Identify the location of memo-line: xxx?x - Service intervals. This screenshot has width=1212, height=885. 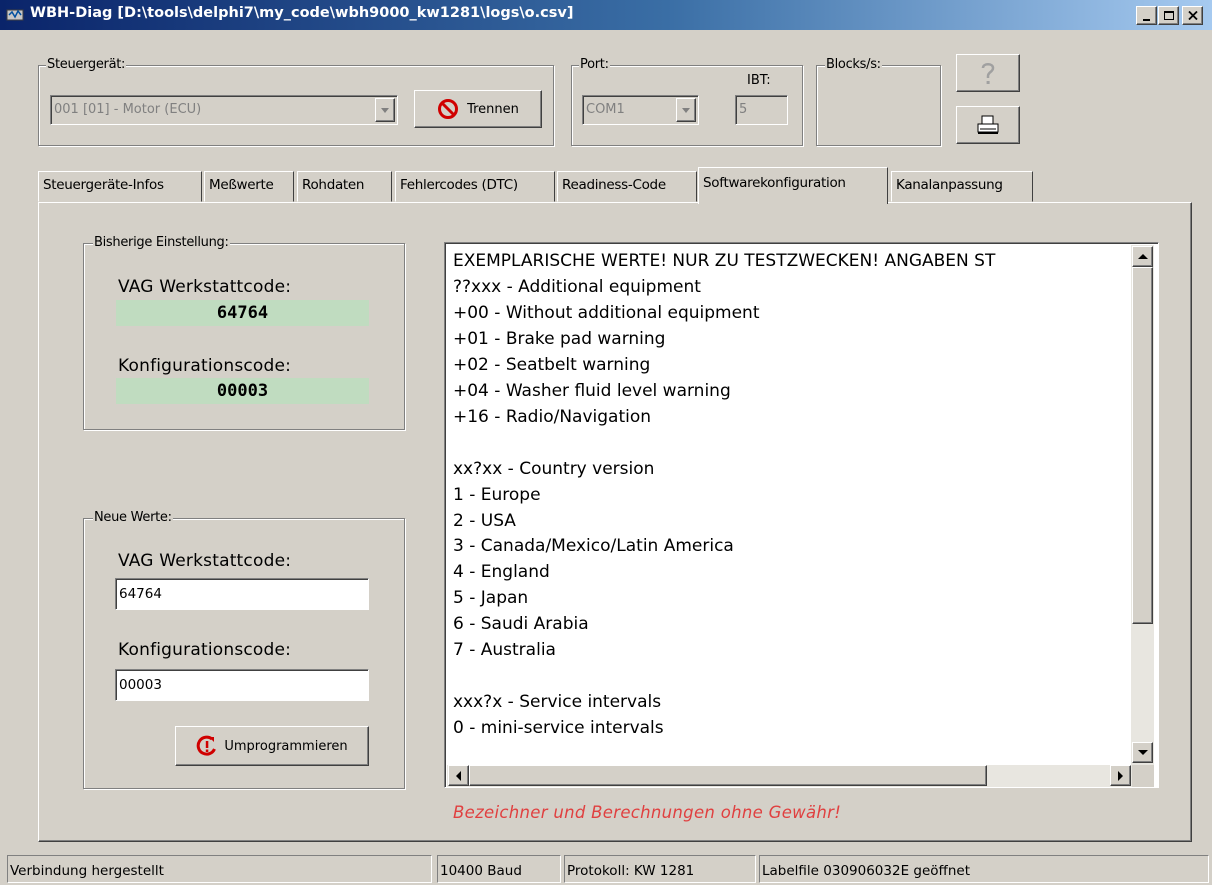
(557, 702).